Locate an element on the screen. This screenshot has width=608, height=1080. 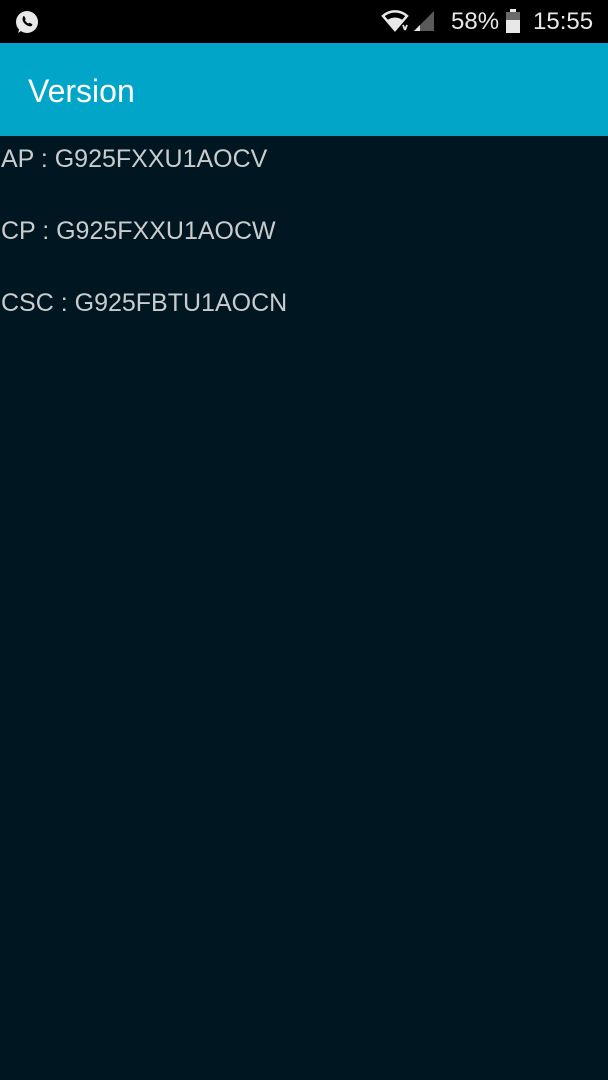
page-title: Version is located at coordinates (81, 91).